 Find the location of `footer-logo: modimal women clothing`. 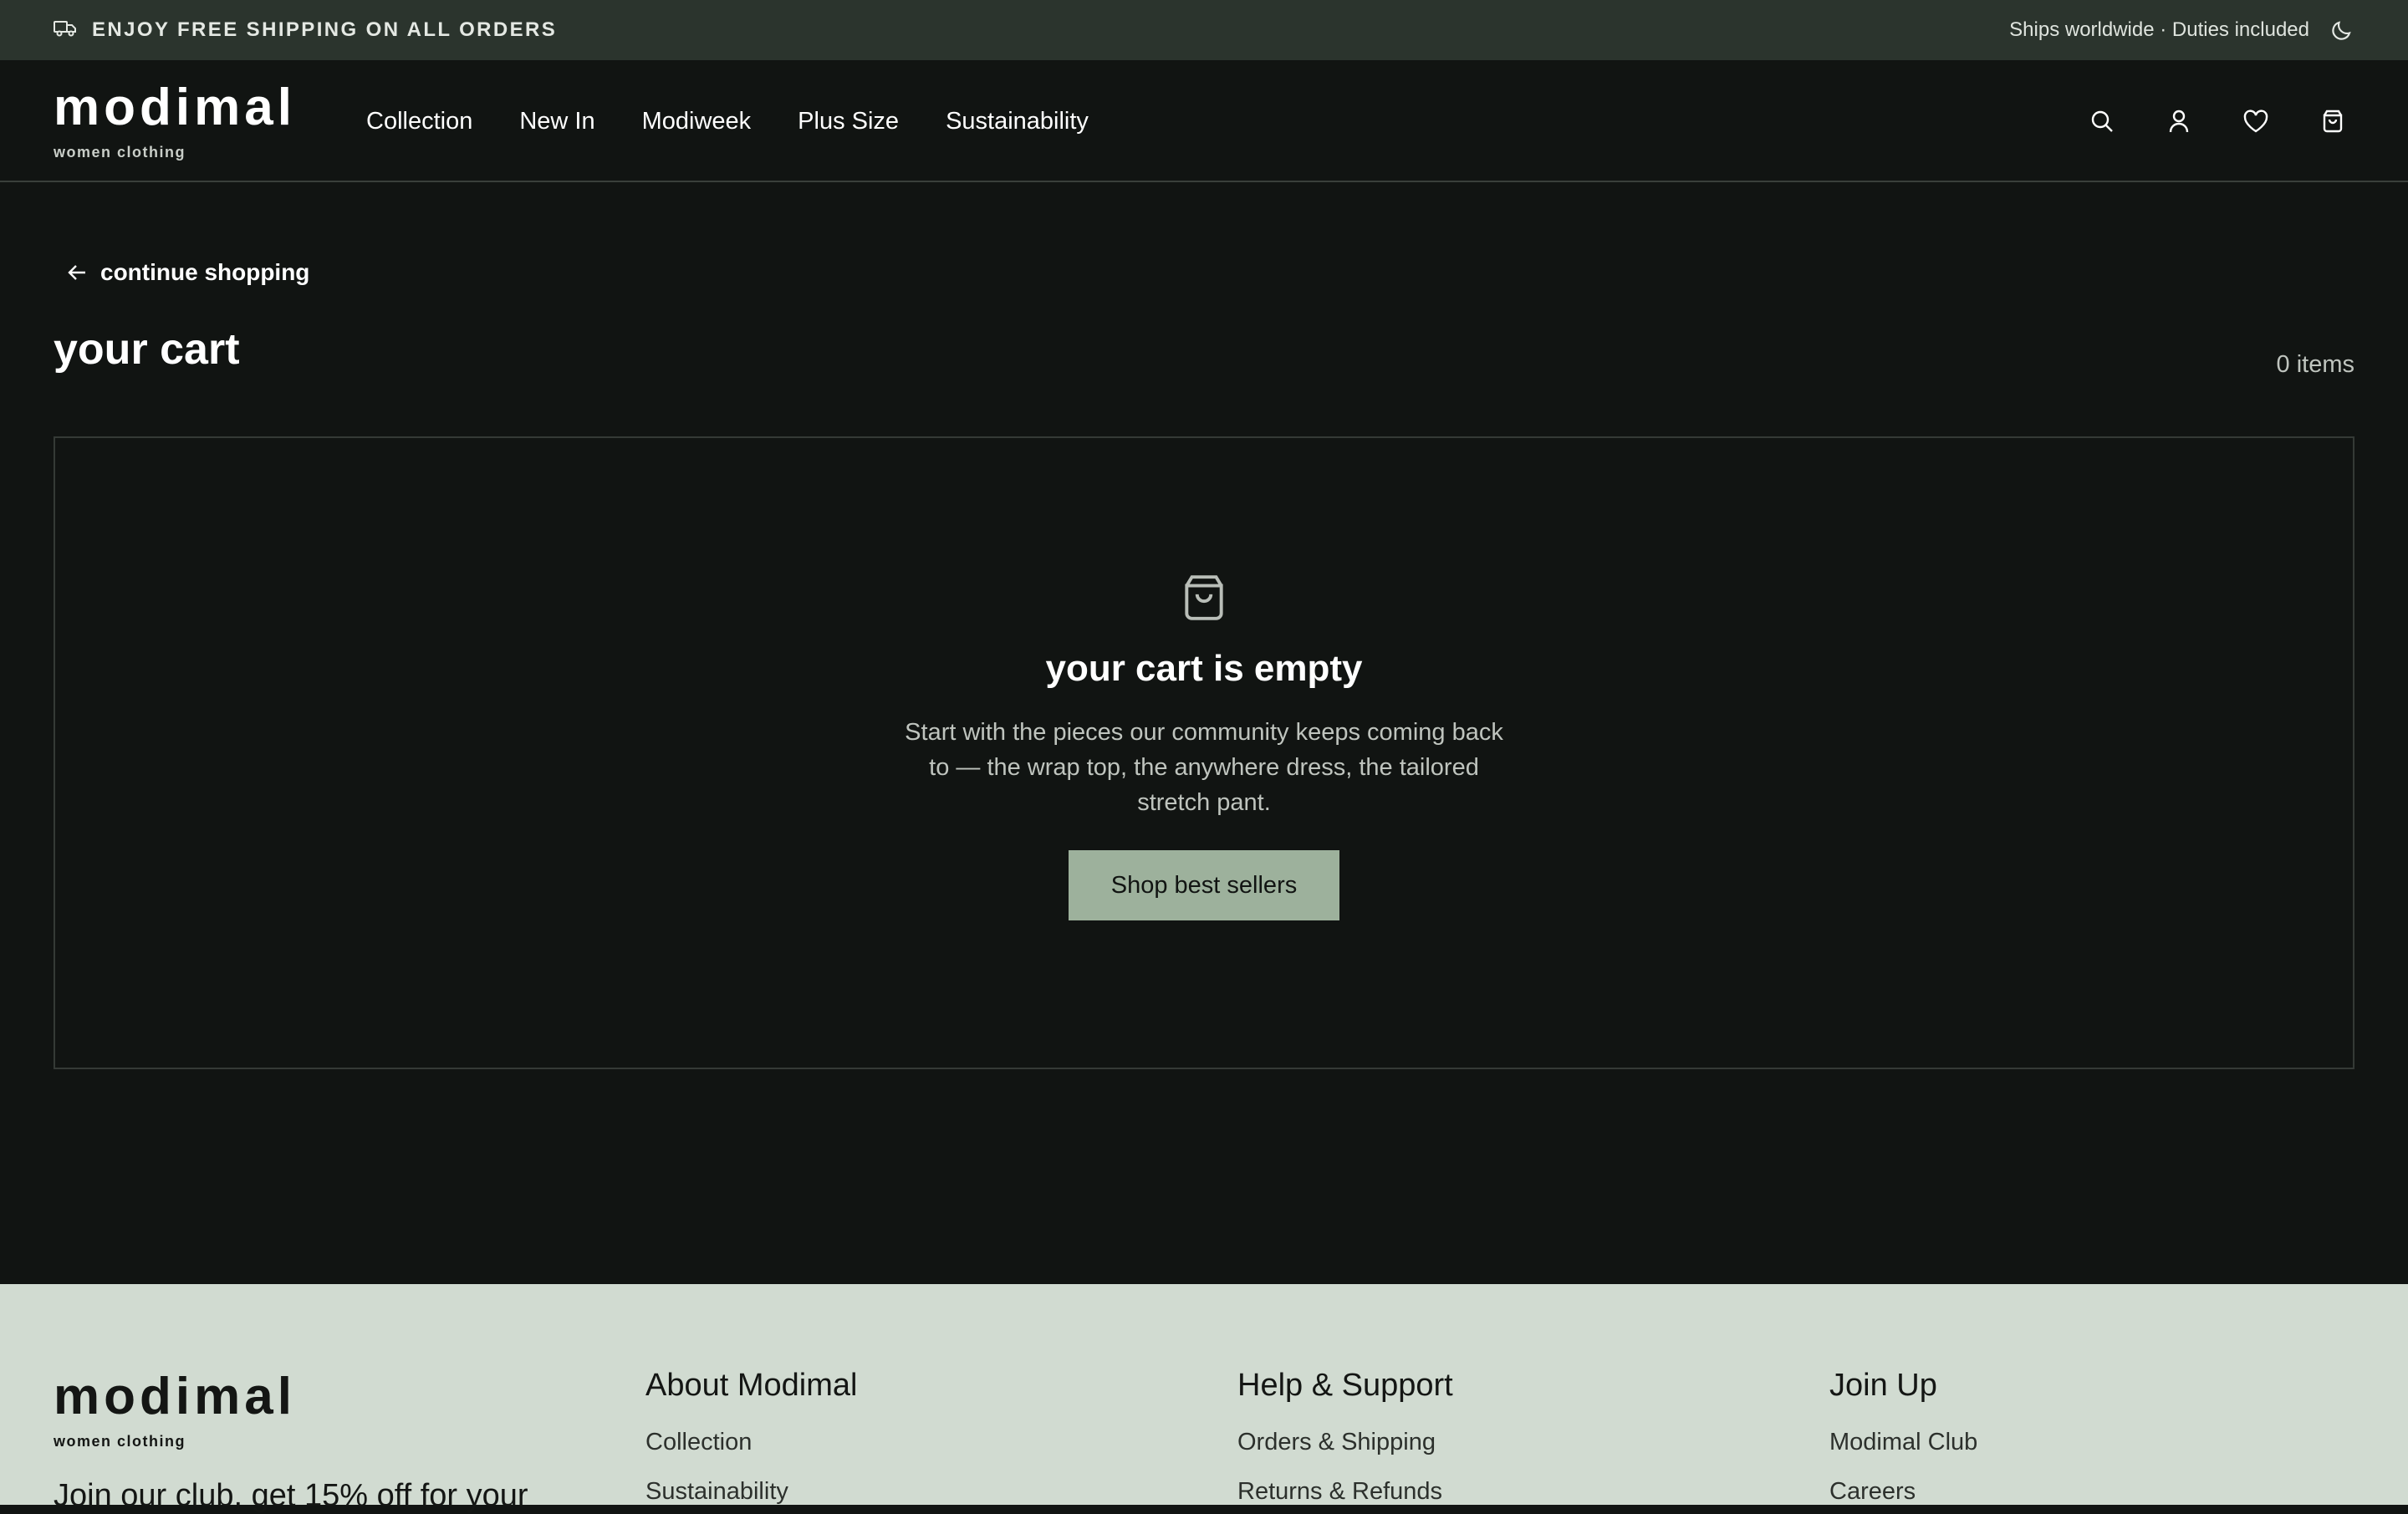

footer-logo: modimal women clothing is located at coordinates (175, 1410).